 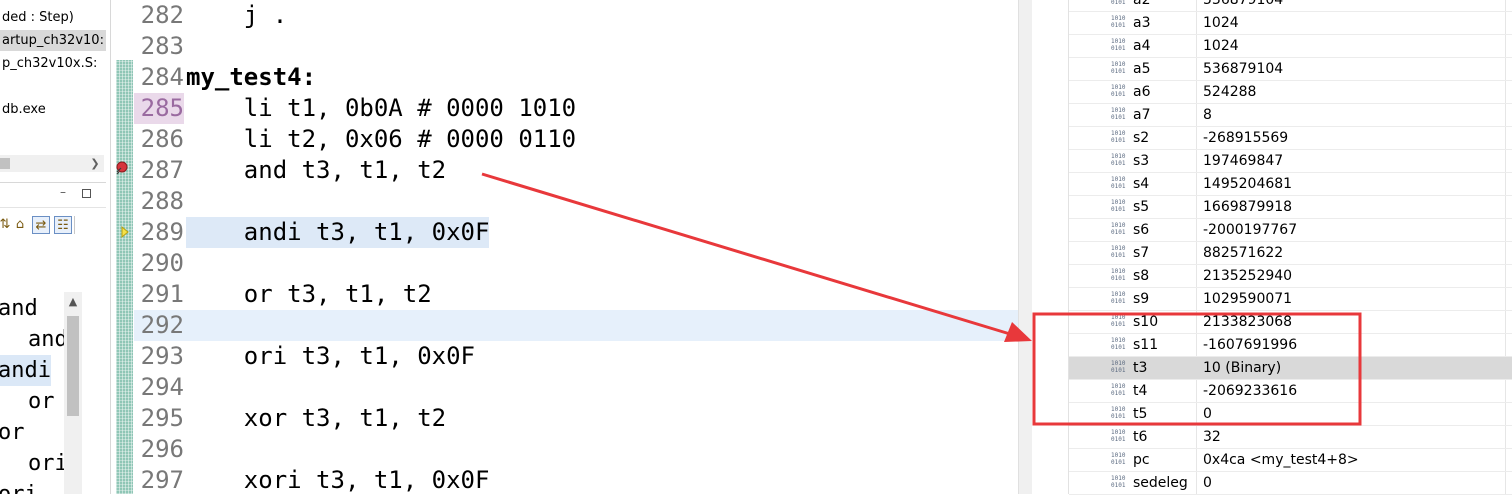 I want to click on register-row: 1010 0101 t4 -2069233616, so click(x=1290, y=391).